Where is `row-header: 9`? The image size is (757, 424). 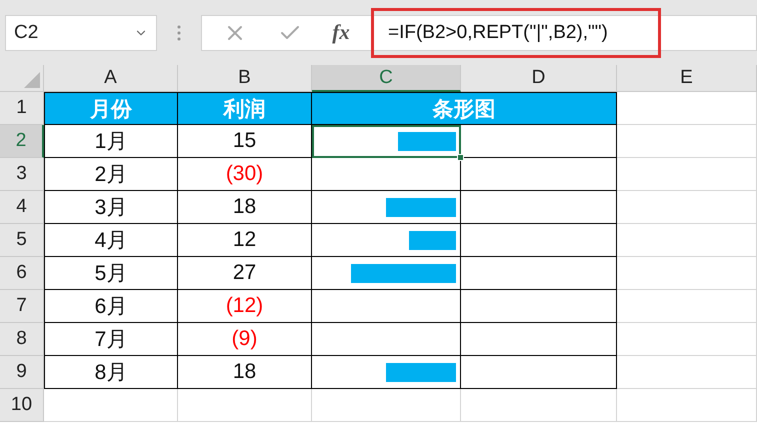 row-header: 9 is located at coordinates (22, 372).